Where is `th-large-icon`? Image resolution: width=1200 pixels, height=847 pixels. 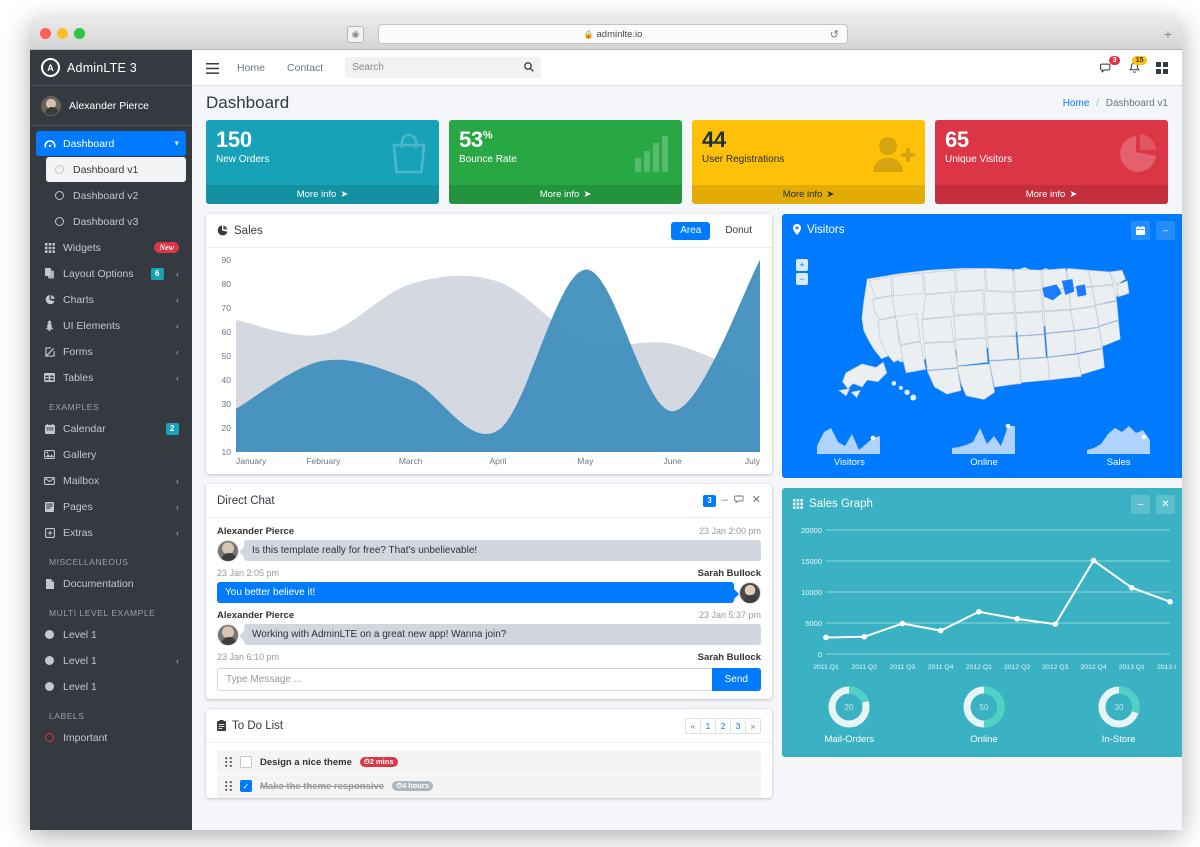
th-large-icon is located at coordinates (1162, 67).